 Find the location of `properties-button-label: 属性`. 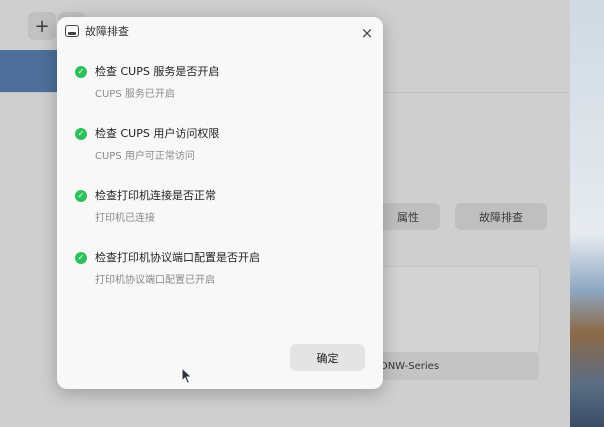

properties-button-label: 属性 is located at coordinates (408, 217).